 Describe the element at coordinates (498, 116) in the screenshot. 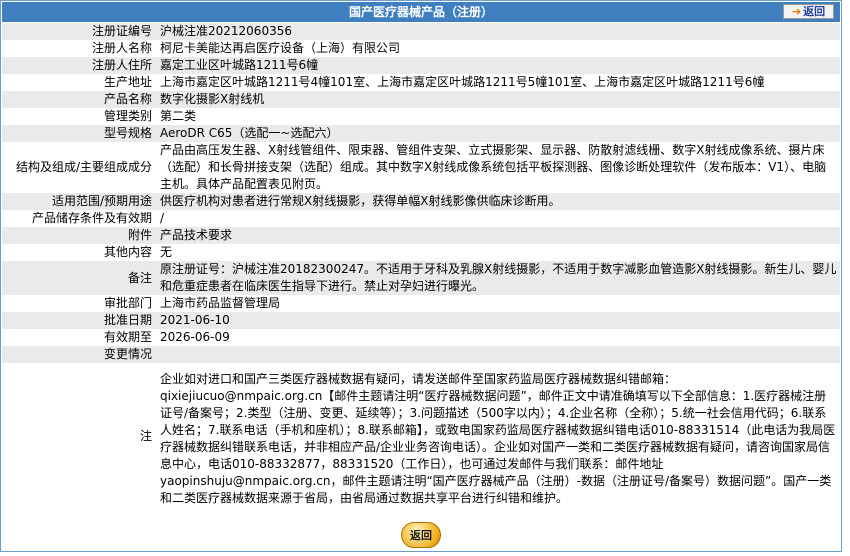

I see `field-value: 第二类` at that location.